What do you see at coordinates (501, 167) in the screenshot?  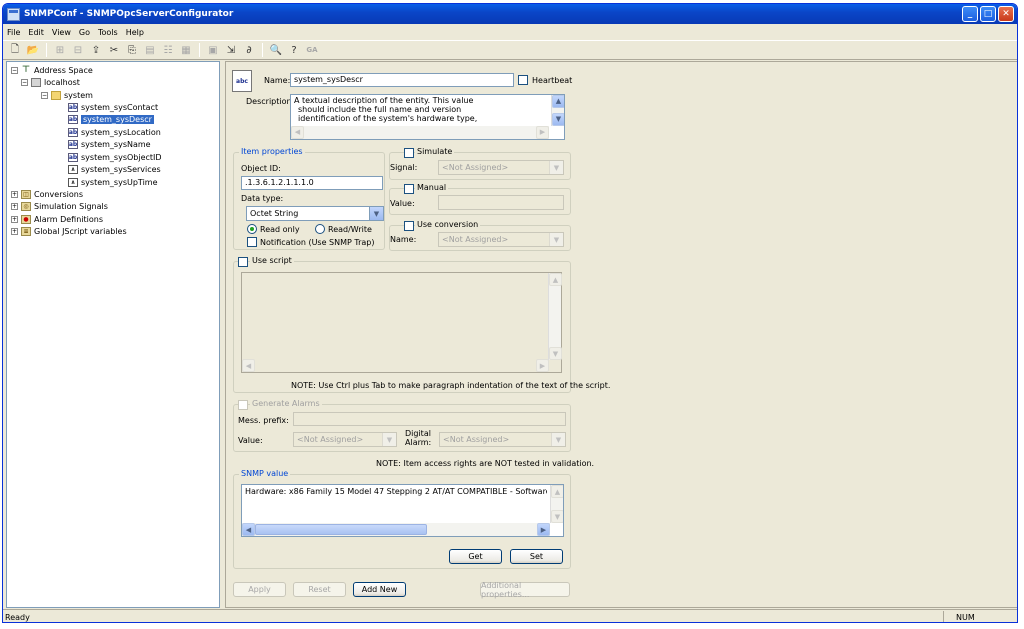 I see `signal-select: <Not Assigned> ▼` at bounding box center [501, 167].